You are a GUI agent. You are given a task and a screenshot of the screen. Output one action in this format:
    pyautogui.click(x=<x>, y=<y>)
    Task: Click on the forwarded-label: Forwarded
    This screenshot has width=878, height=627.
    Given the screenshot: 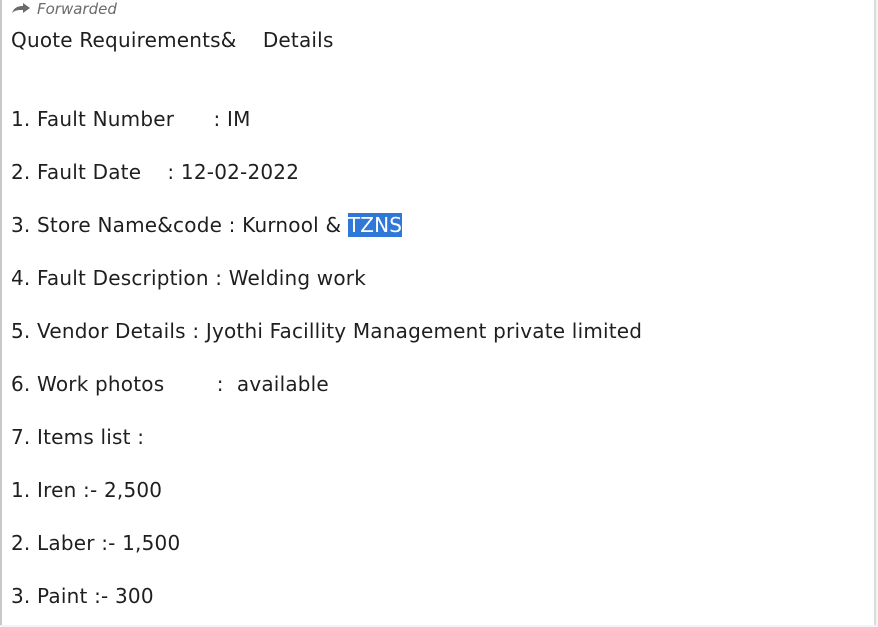 What is the action you would take?
    pyautogui.click(x=77, y=9)
    